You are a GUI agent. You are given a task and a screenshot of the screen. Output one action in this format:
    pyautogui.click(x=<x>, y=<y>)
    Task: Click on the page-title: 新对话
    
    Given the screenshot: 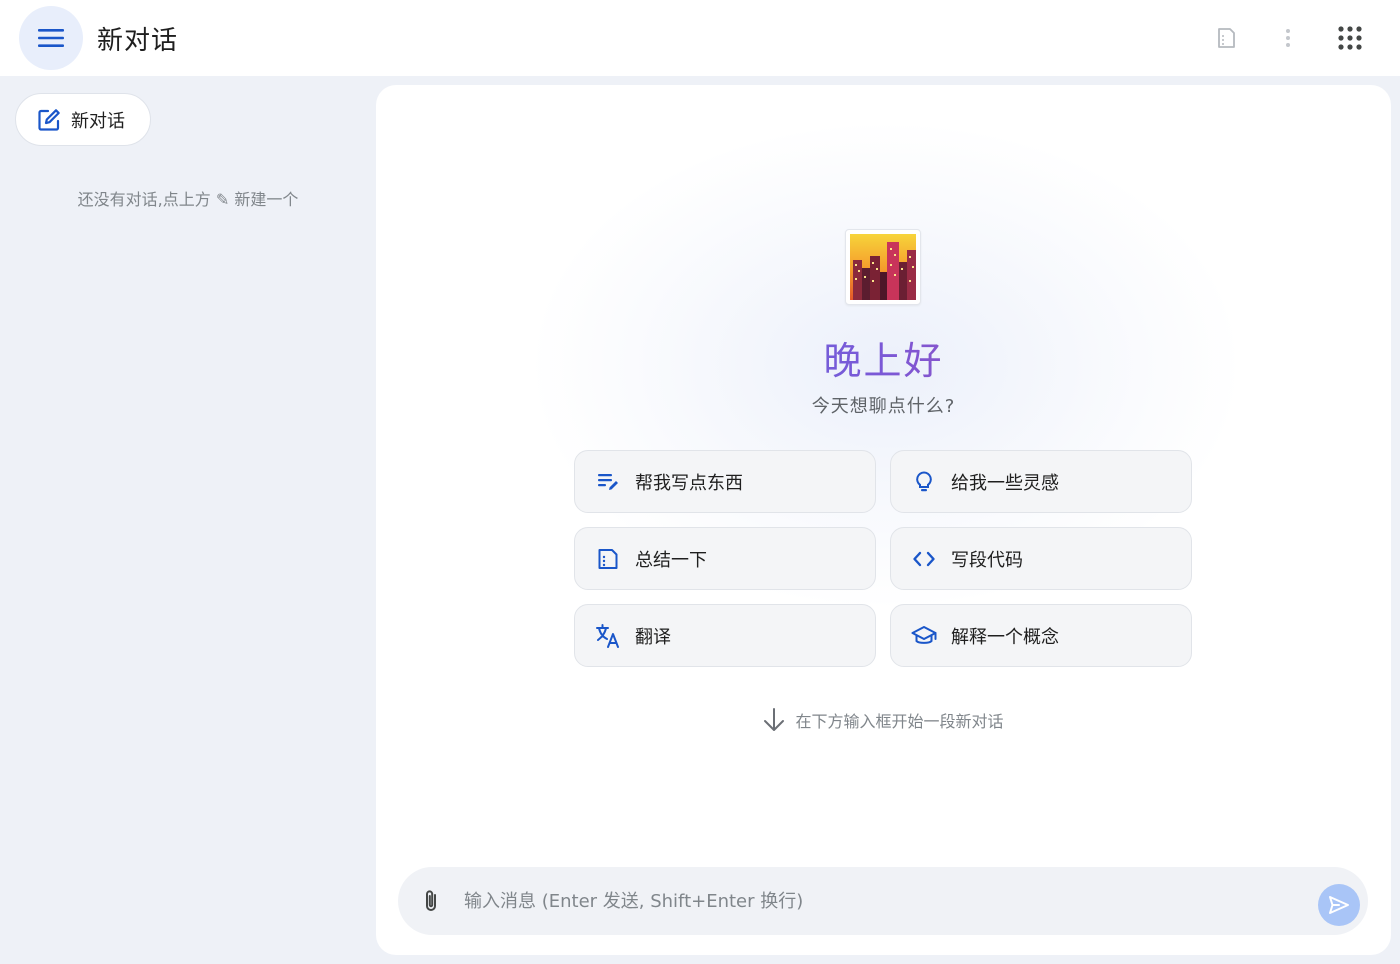 What is the action you would take?
    pyautogui.click(x=138, y=41)
    